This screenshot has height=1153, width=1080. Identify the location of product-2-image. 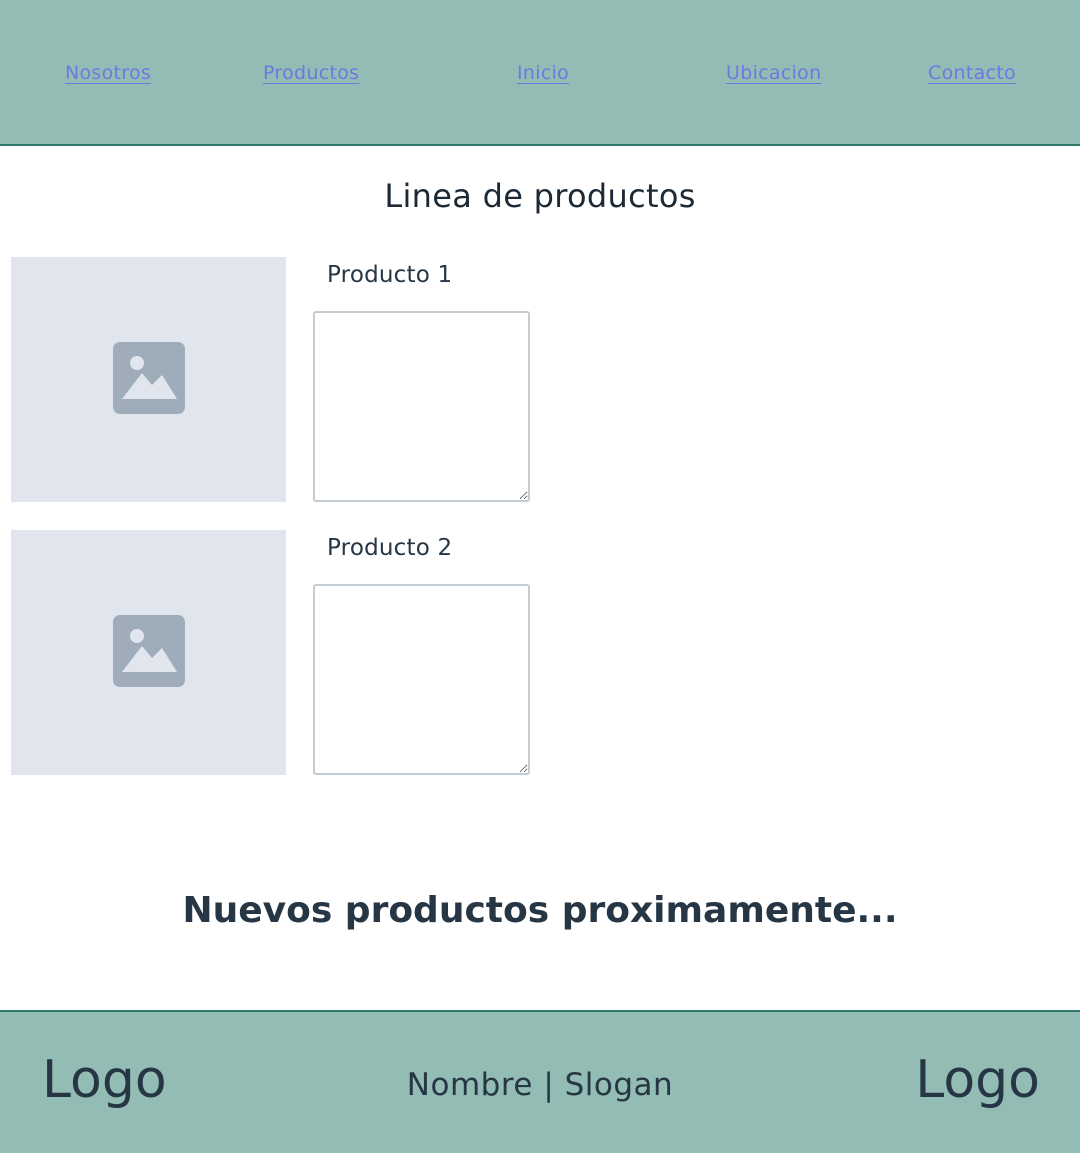
(148, 652).